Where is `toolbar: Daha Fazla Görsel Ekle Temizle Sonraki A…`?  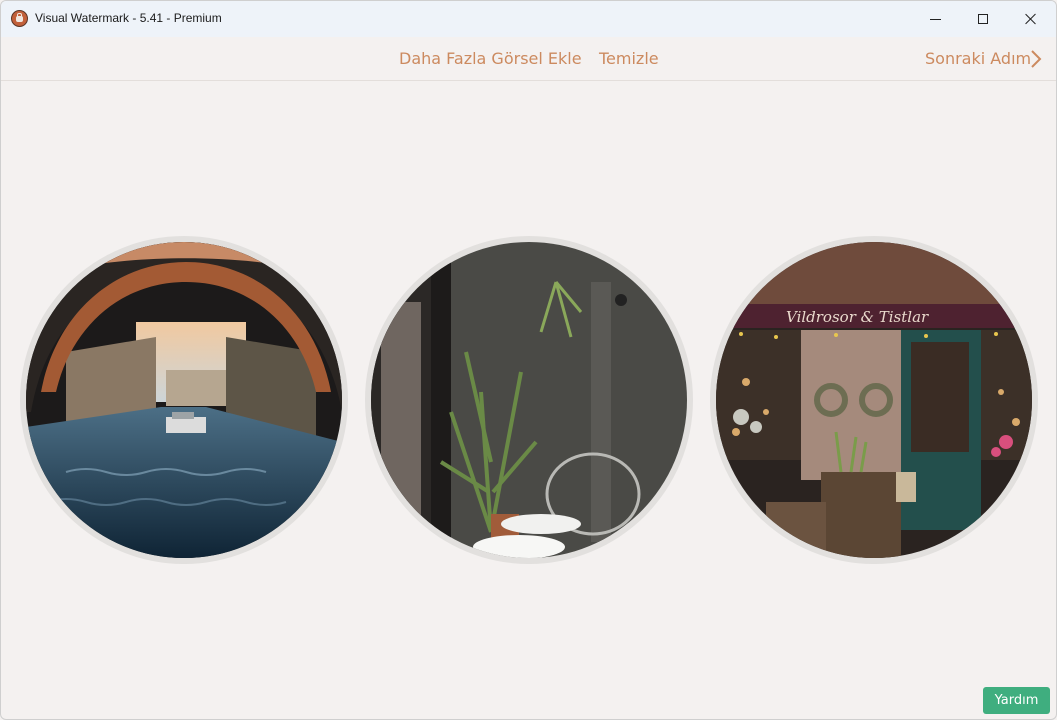 toolbar: Daha Fazla Görsel Ekle Temizle Sonraki A… is located at coordinates (528, 59).